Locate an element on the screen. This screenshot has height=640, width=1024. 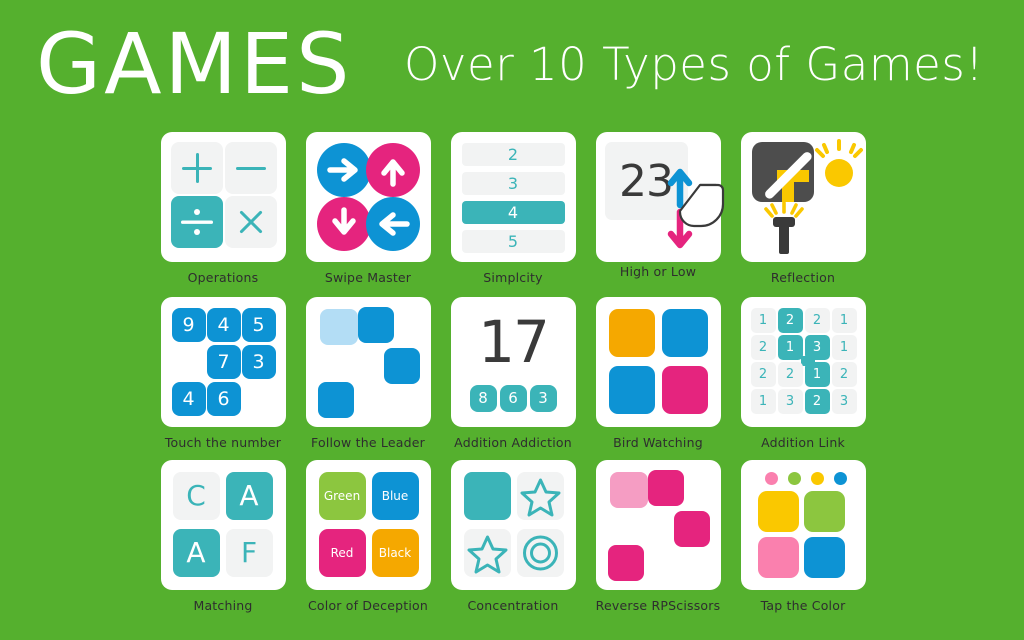
number-tile: 9 is located at coordinates (188, 325).